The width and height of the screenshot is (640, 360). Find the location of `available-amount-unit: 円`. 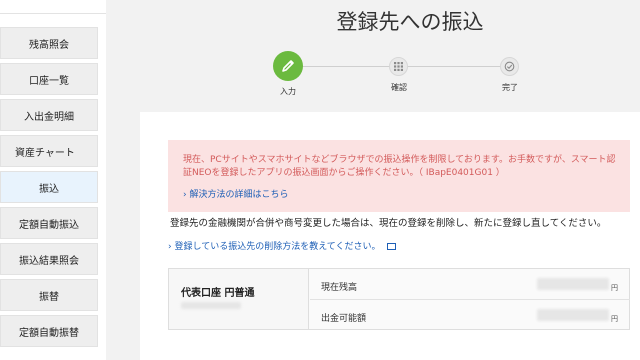

available-amount-unit: 円 is located at coordinates (614, 319).